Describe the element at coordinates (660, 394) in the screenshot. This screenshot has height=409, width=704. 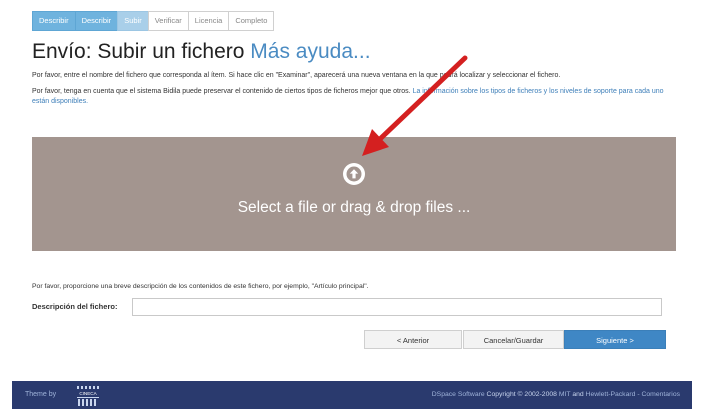
I see `comments-link: Comentarios` at that location.